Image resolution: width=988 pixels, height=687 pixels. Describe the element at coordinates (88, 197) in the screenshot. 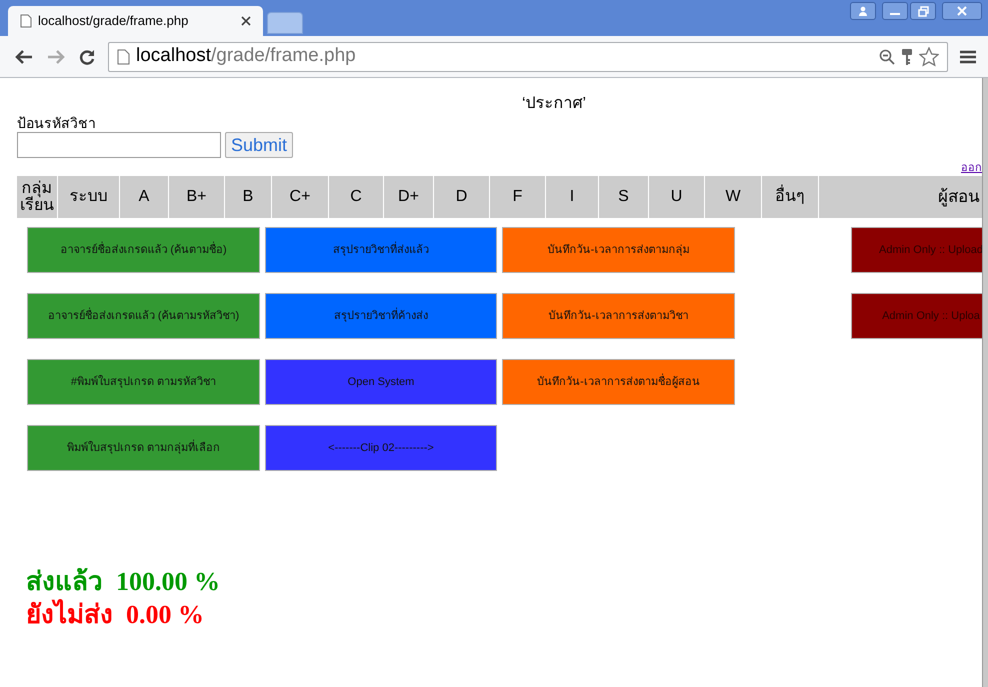

I see `table-header-cell: ระบบ` at that location.